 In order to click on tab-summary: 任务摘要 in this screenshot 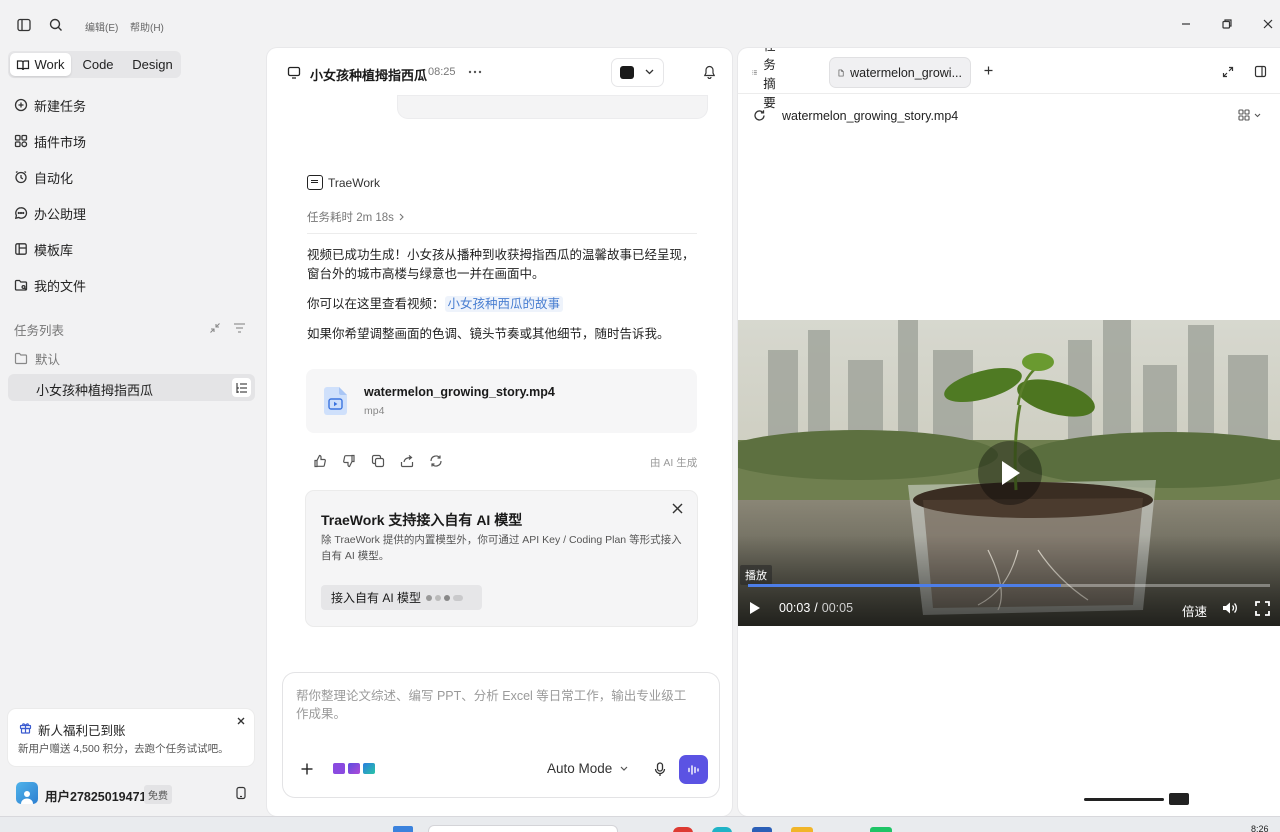, I will do `click(768, 79)`.